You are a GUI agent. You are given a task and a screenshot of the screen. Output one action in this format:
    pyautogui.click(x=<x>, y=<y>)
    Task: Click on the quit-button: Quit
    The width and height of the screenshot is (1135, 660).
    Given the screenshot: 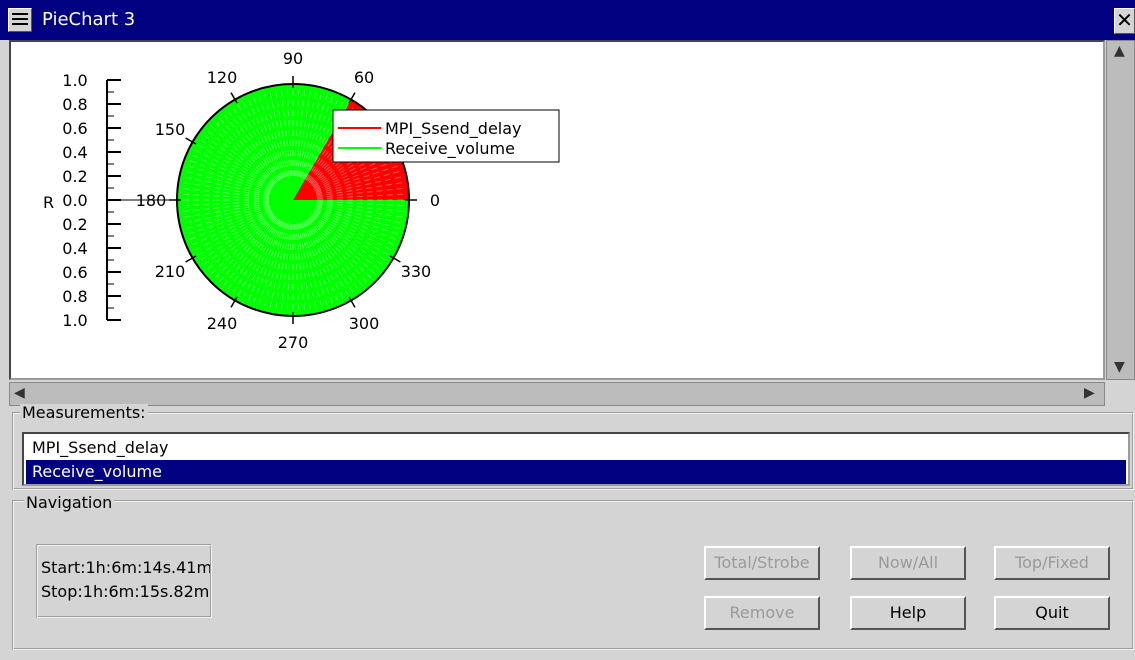 What is the action you would take?
    pyautogui.click(x=1052, y=613)
    